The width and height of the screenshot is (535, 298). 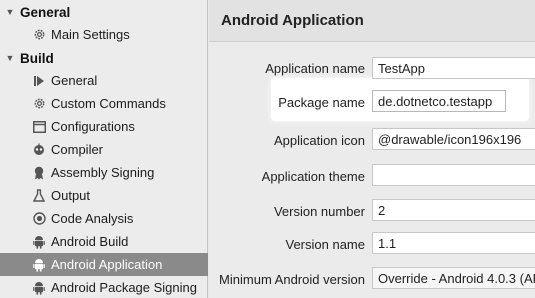 I want to click on robot-icon, so click(x=39, y=150).